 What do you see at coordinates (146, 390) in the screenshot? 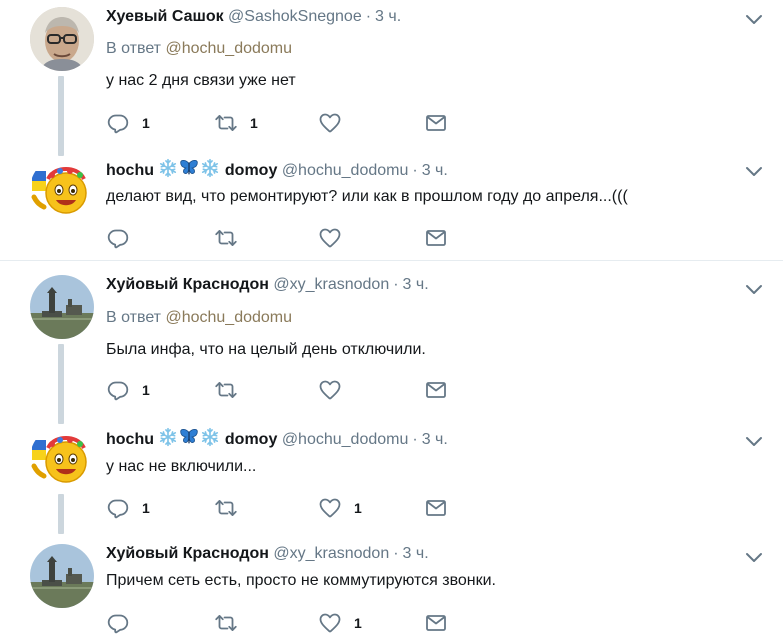
I see `reply-count: 1` at bounding box center [146, 390].